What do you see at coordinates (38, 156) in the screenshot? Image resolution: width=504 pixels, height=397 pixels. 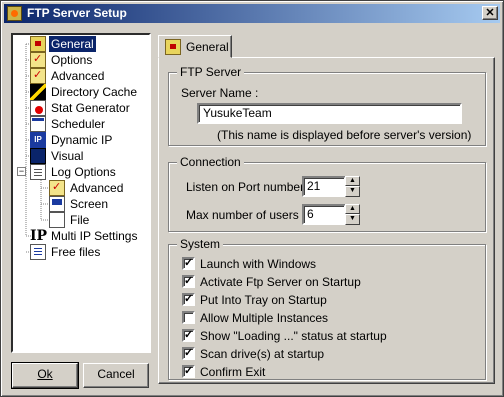 I see `visual-icon` at bounding box center [38, 156].